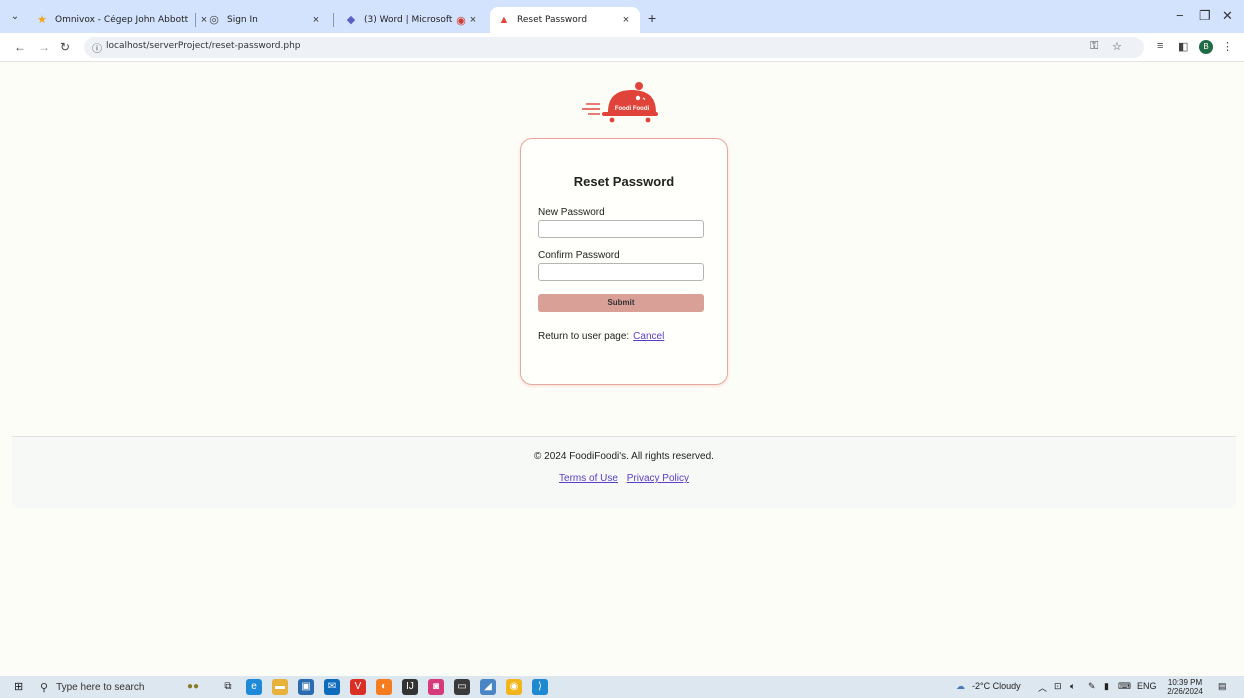  Describe the element at coordinates (384, 687) in the screenshot. I see `firefox-icon: ◐` at that location.